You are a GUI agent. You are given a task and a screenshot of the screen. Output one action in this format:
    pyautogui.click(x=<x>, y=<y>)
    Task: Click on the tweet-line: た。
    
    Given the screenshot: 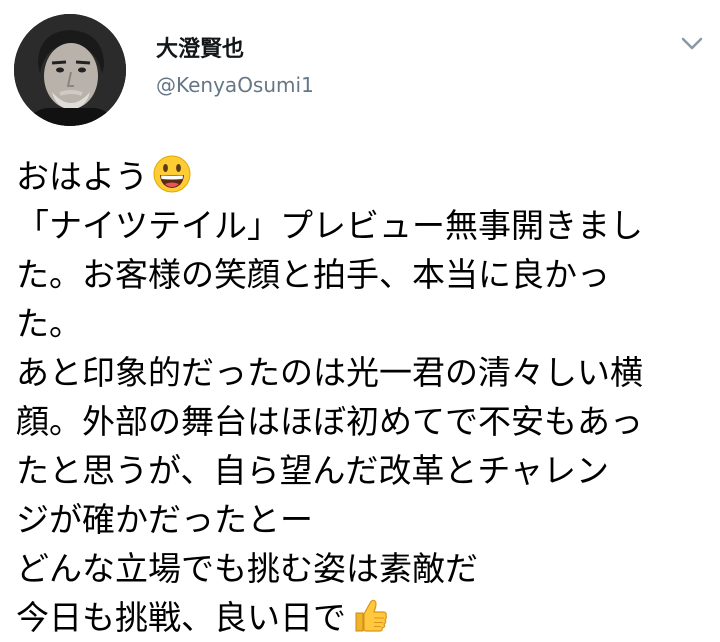 What is the action you would take?
    pyautogui.click(x=49, y=323)
    